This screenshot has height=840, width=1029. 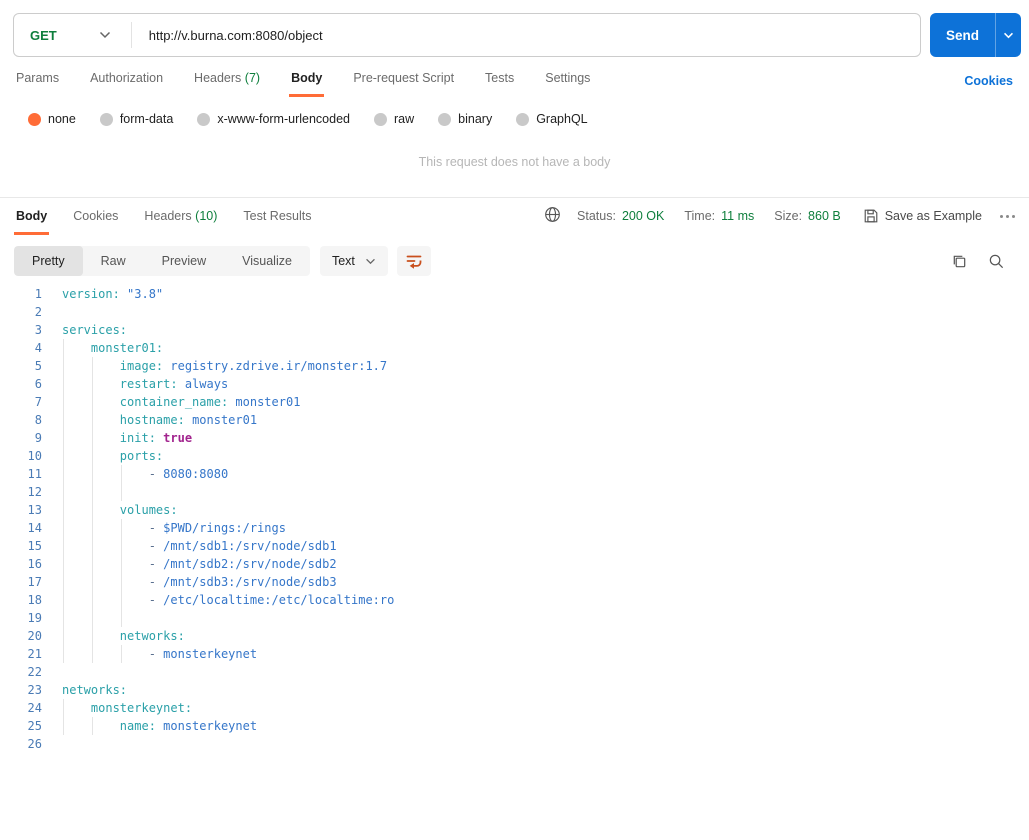 I want to click on tab-settings: Settings, so click(x=567, y=84).